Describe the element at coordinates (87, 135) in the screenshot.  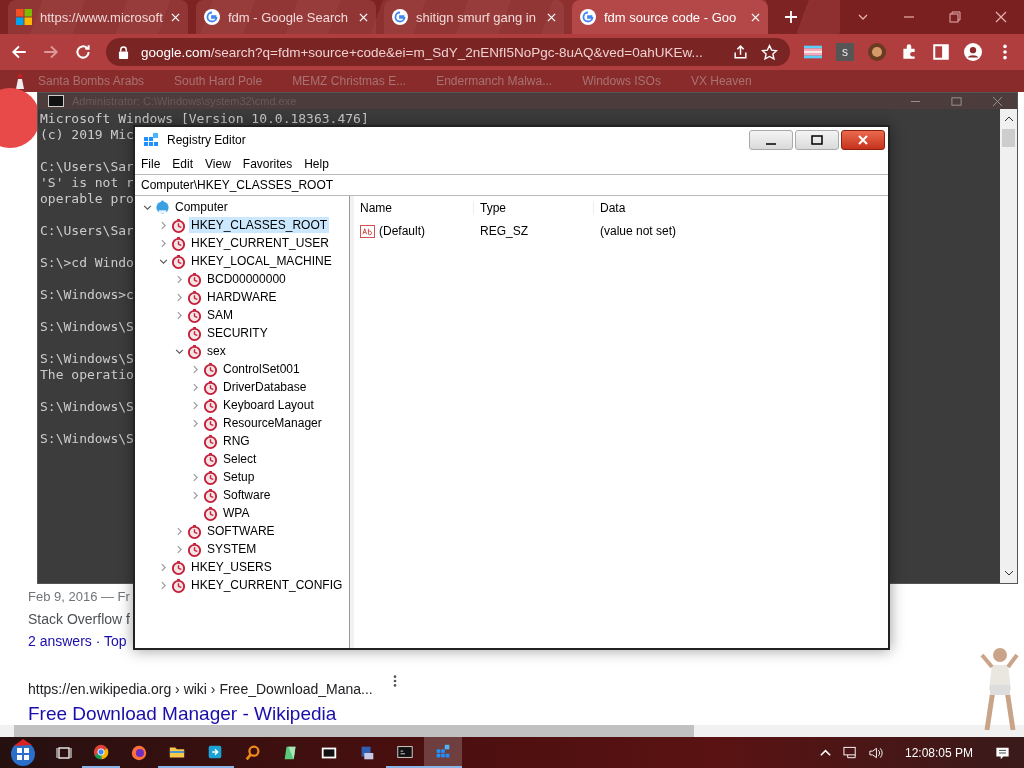
I see `console-line: (c) 2019 Mic` at that location.